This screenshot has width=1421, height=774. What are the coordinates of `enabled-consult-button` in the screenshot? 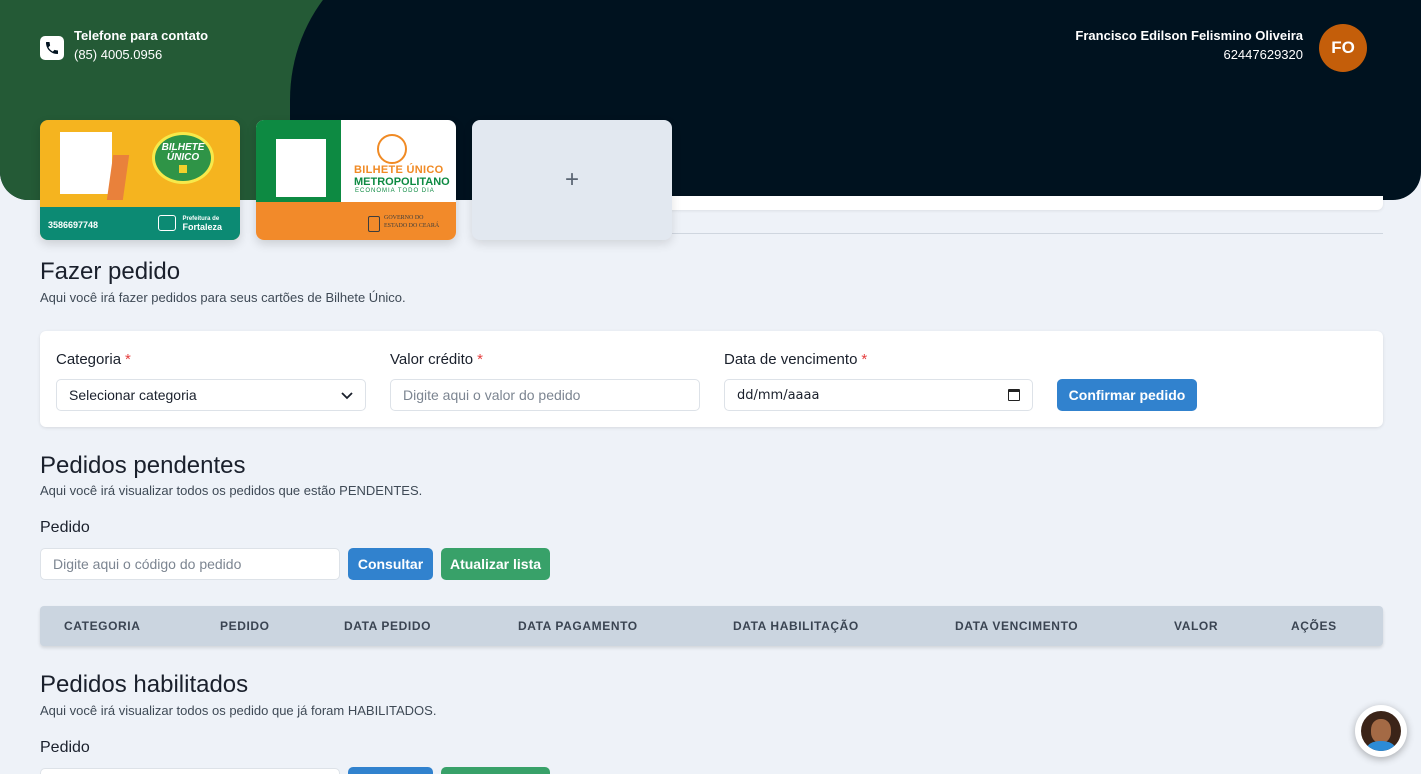 It's located at (390, 770).